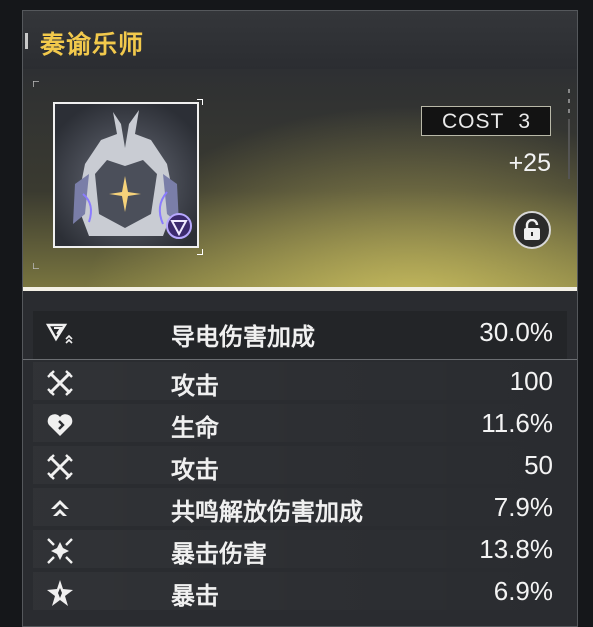 The width and height of the screenshot is (593, 627). What do you see at coordinates (473, 121) in the screenshot?
I see `cost-label: COST` at bounding box center [473, 121].